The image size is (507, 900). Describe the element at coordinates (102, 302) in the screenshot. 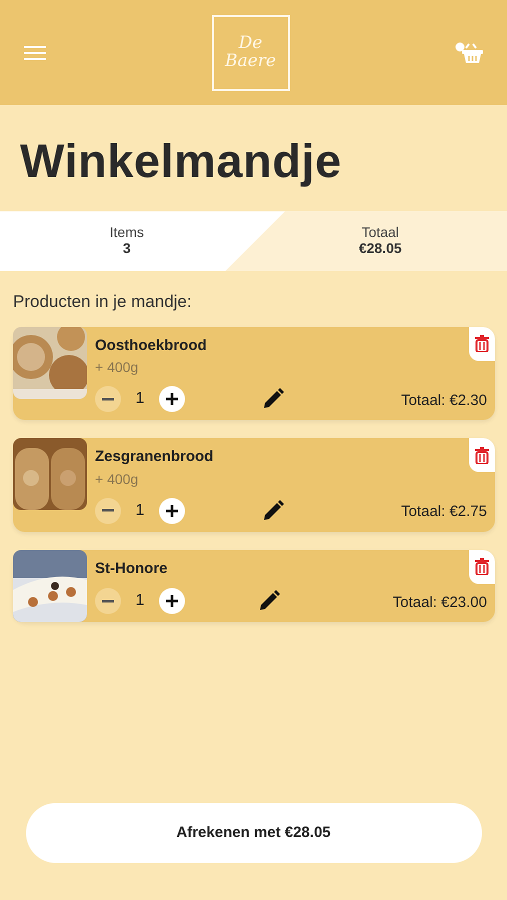

I see `section-label: Producten in je mandje:` at that location.